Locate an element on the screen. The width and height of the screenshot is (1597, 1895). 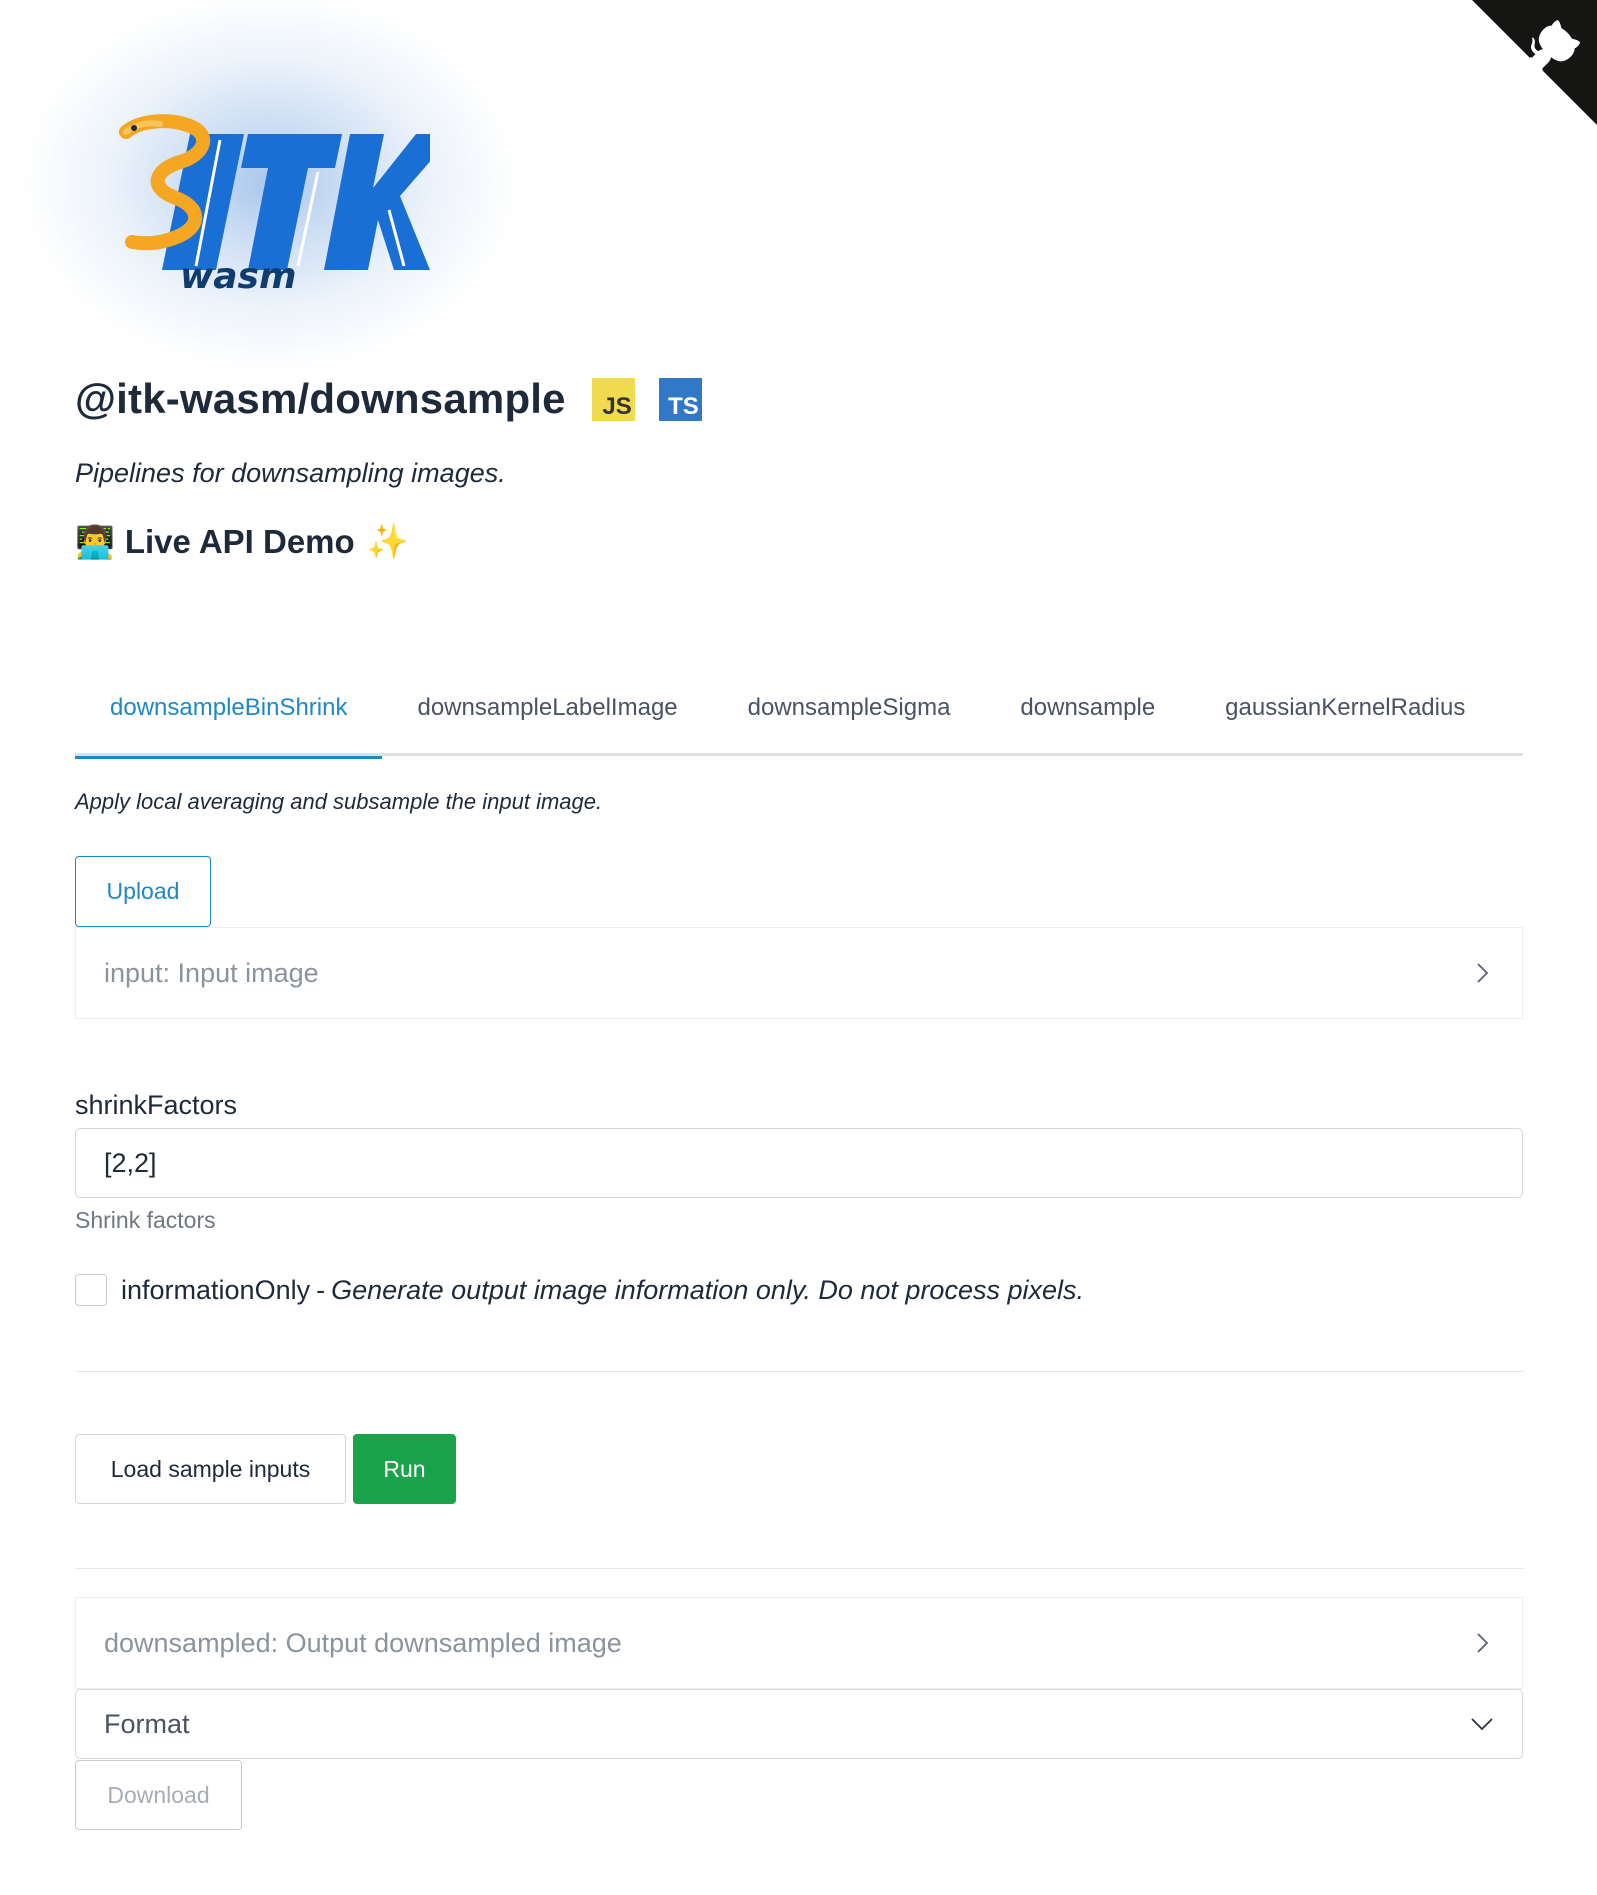
demo-heading: 👨‍💻 Live API Demo ✨ is located at coordinates (242, 542).